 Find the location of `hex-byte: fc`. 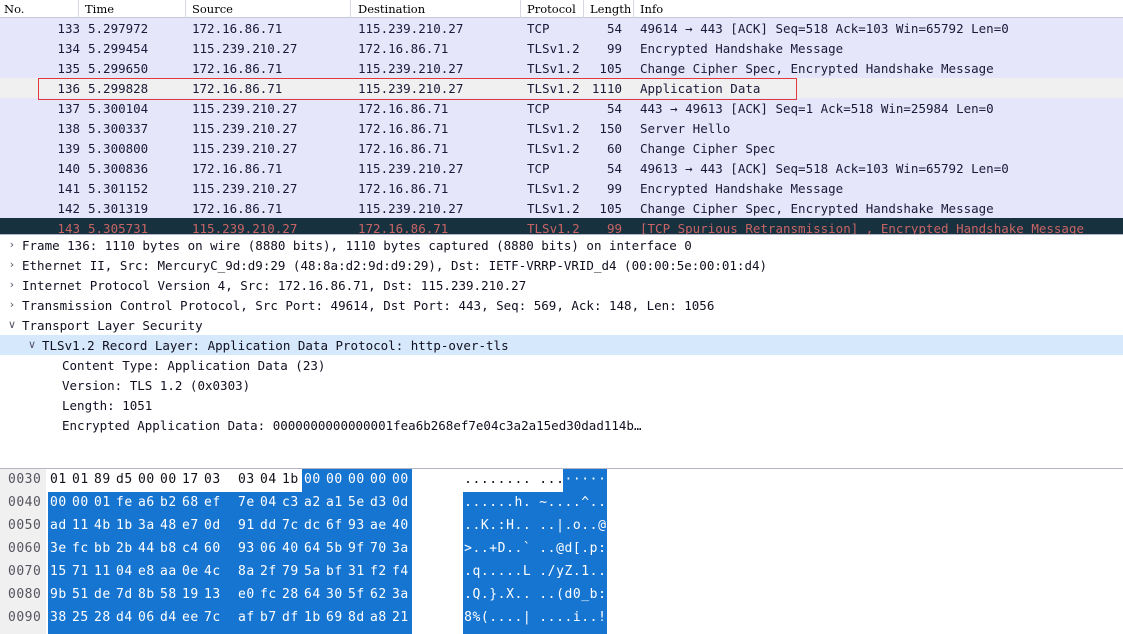

hex-byte: fc is located at coordinates (83, 548).